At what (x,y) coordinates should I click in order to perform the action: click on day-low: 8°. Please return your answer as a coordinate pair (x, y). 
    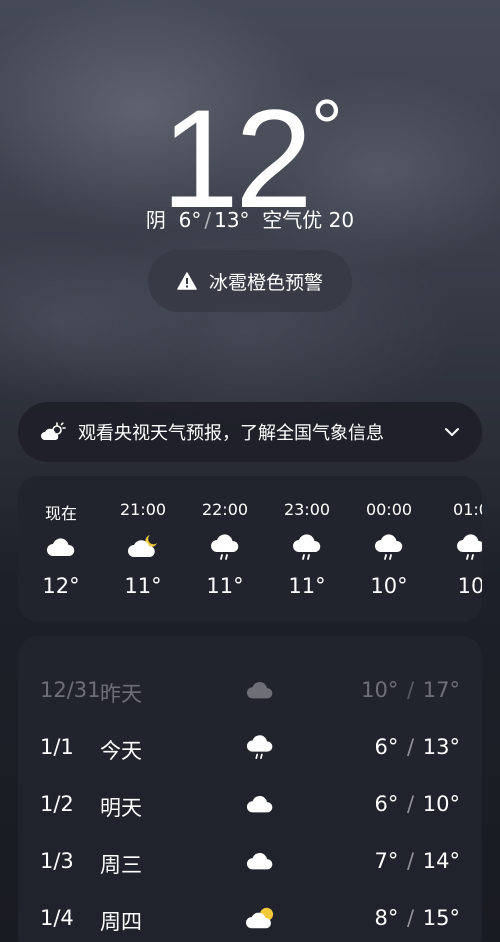
    Looking at the image, I should click on (386, 918).